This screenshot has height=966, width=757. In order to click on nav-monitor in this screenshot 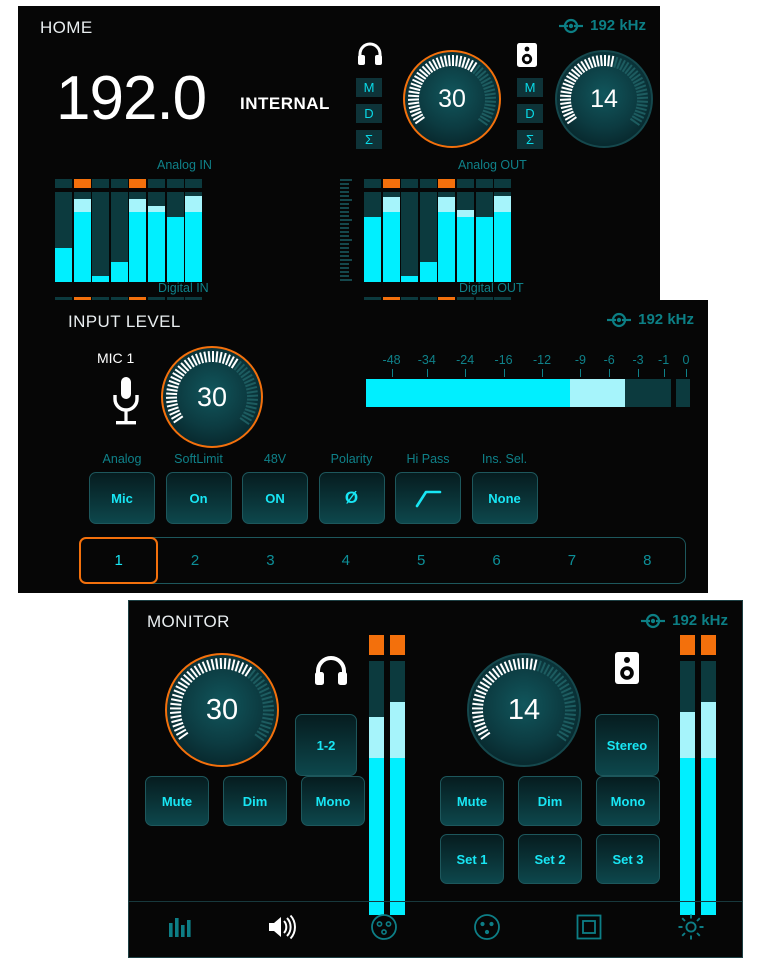, I will do `click(282, 930)`.